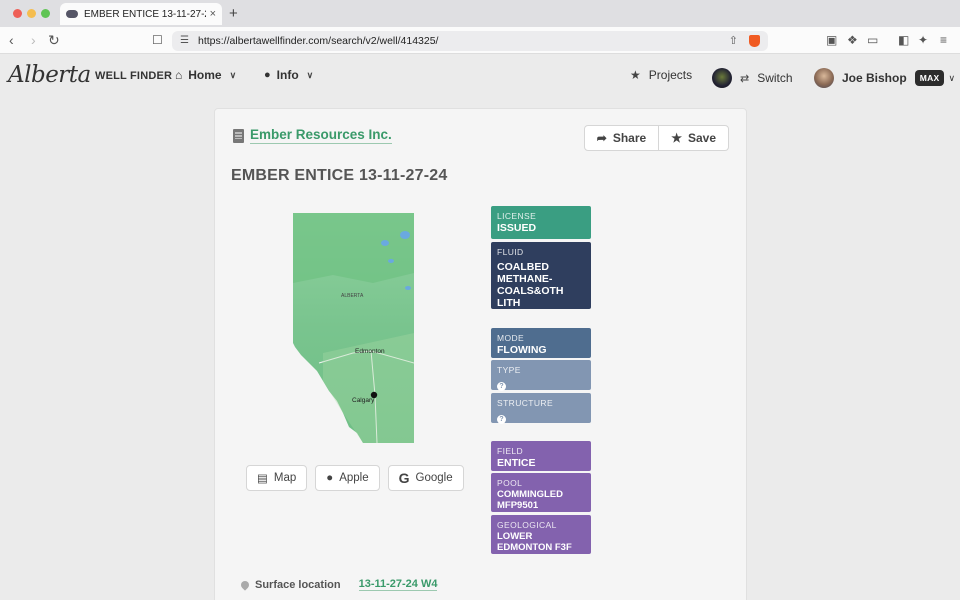  What do you see at coordinates (525, 403) in the screenshot?
I see `tag-label: STRUCTURE` at bounding box center [525, 403].